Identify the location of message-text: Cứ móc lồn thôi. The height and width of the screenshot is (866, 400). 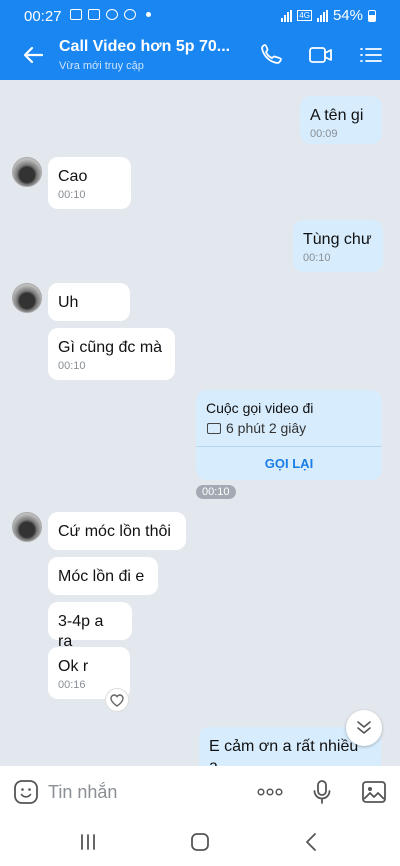
(114, 531).